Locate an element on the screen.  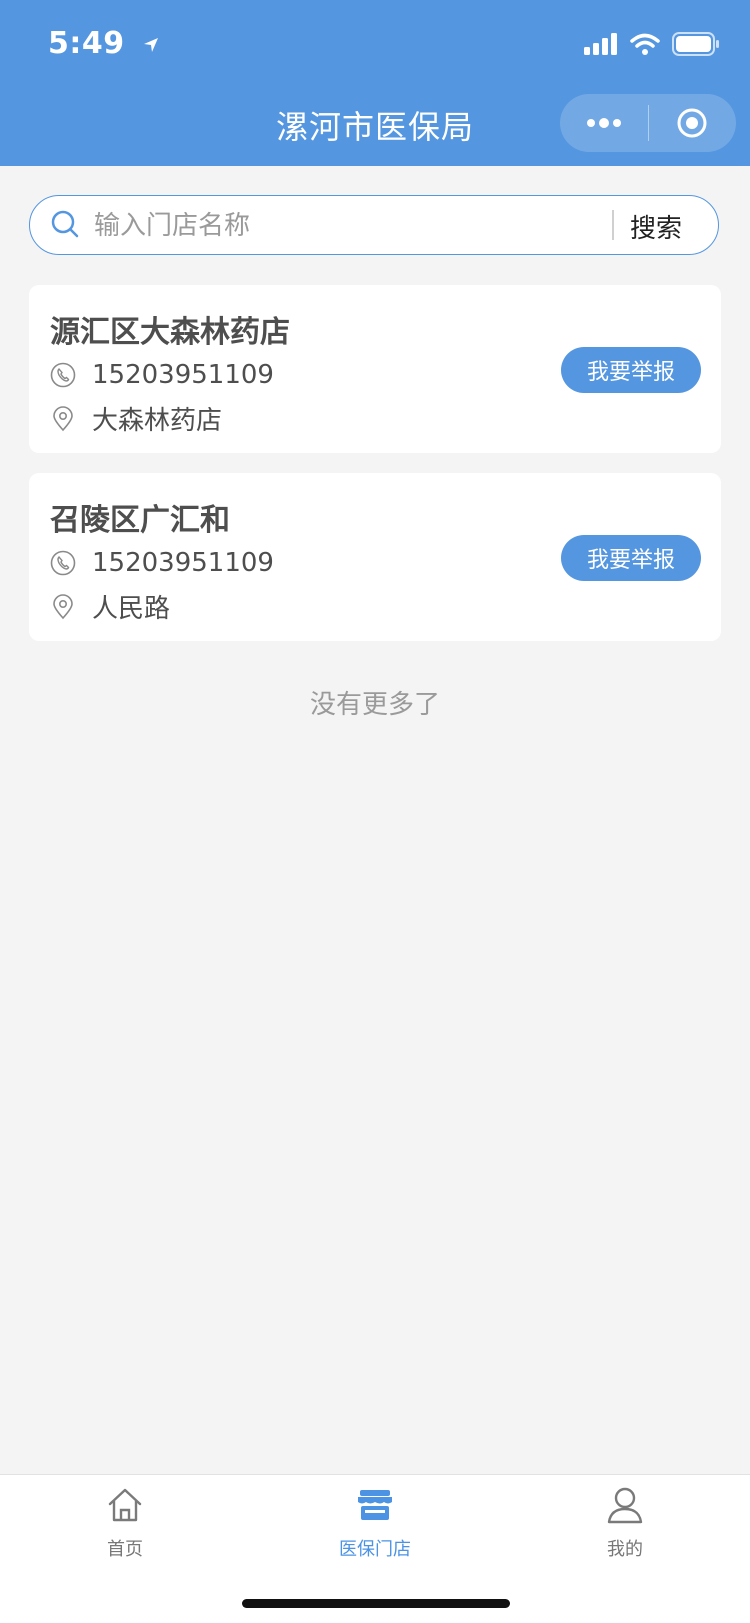
search-bar: 搜索 is located at coordinates (374, 225).